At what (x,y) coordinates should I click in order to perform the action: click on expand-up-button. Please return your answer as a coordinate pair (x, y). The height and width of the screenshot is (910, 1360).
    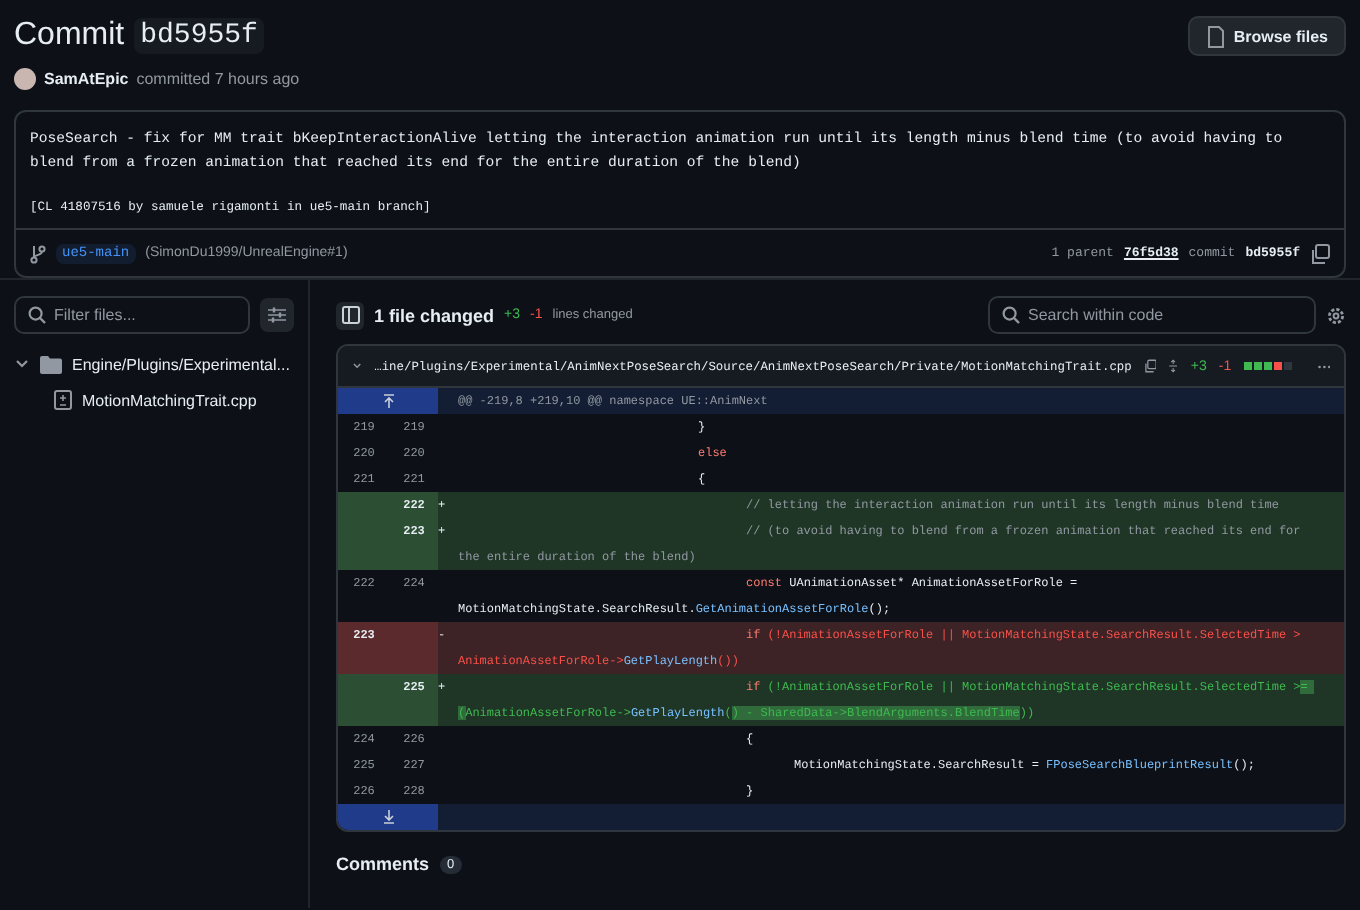
    Looking at the image, I should click on (388, 401).